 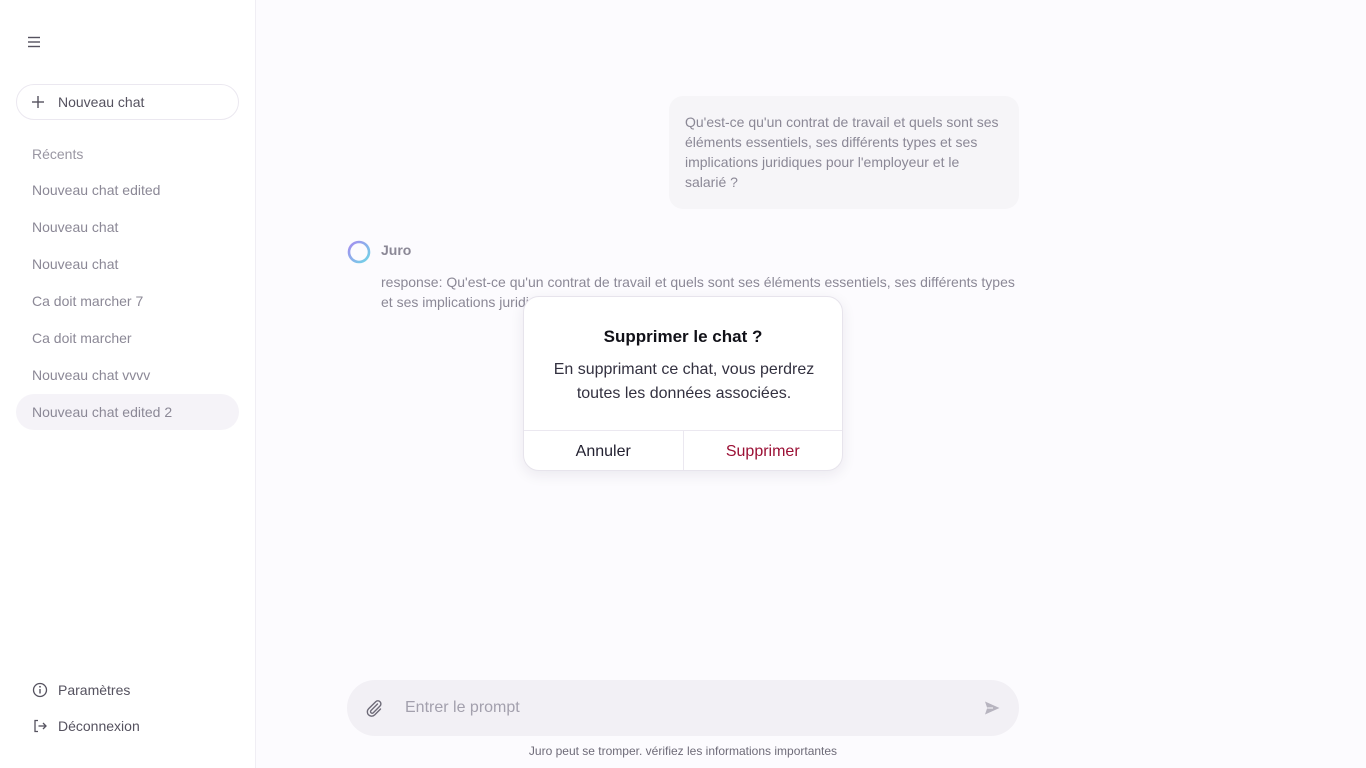 What do you see at coordinates (992, 708) in the screenshot?
I see `send-icon` at bounding box center [992, 708].